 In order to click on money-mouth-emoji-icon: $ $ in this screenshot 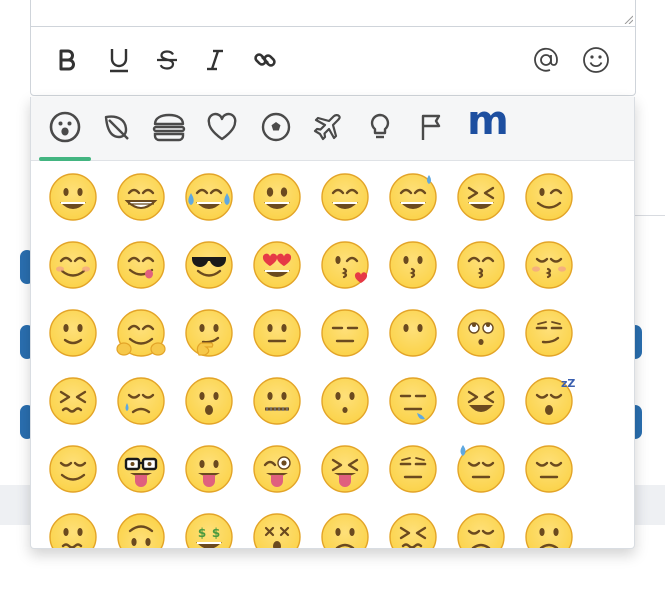, I will do `click(209, 530)`.